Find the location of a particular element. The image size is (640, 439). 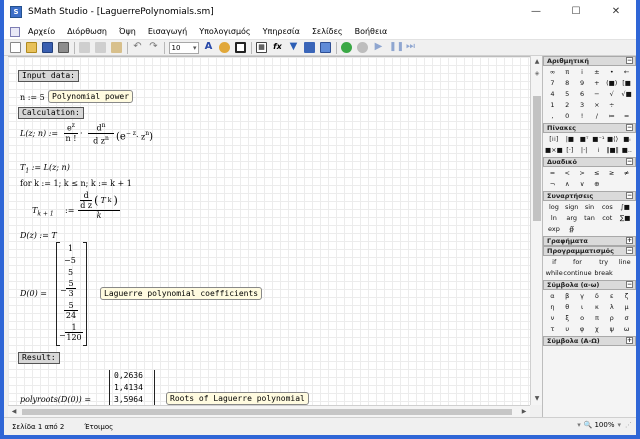

matrix-norm-icon: ‖■‖ is located at coordinates (612, 150).